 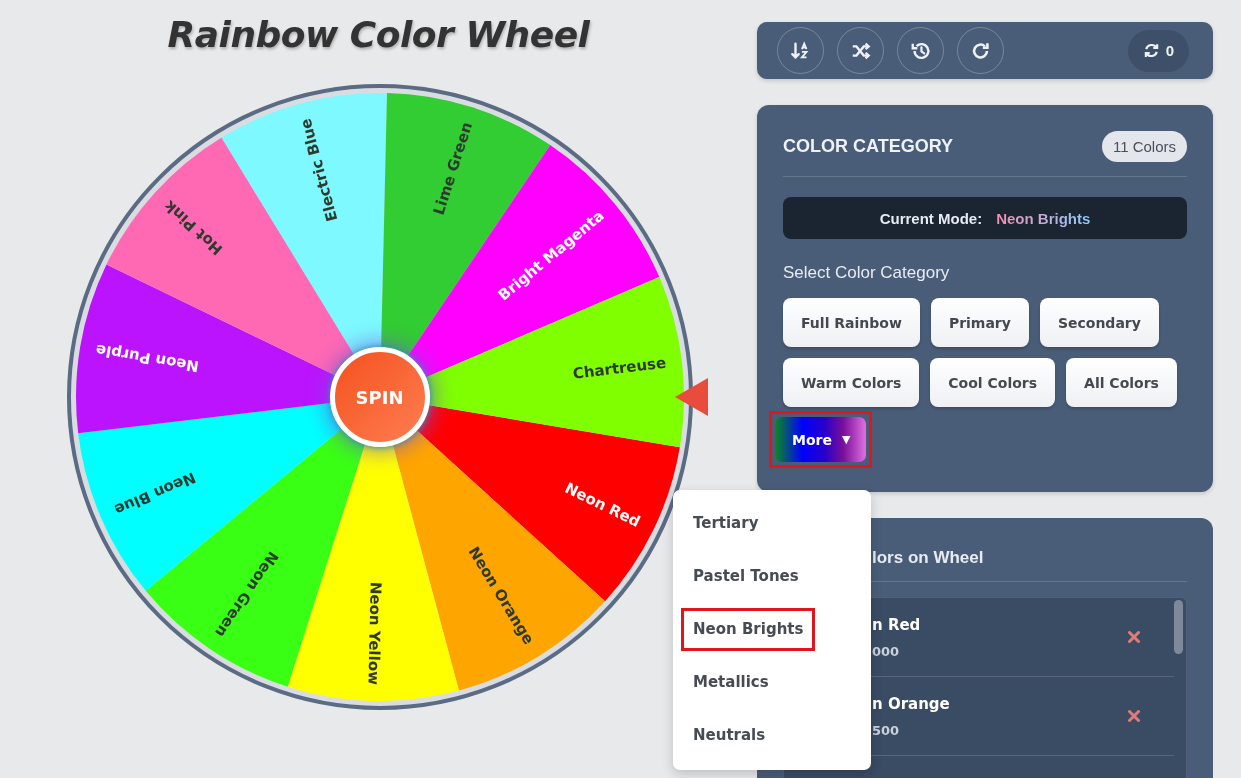 I want to click on segment-label: Chartreuse, so click(x=619, y=368).